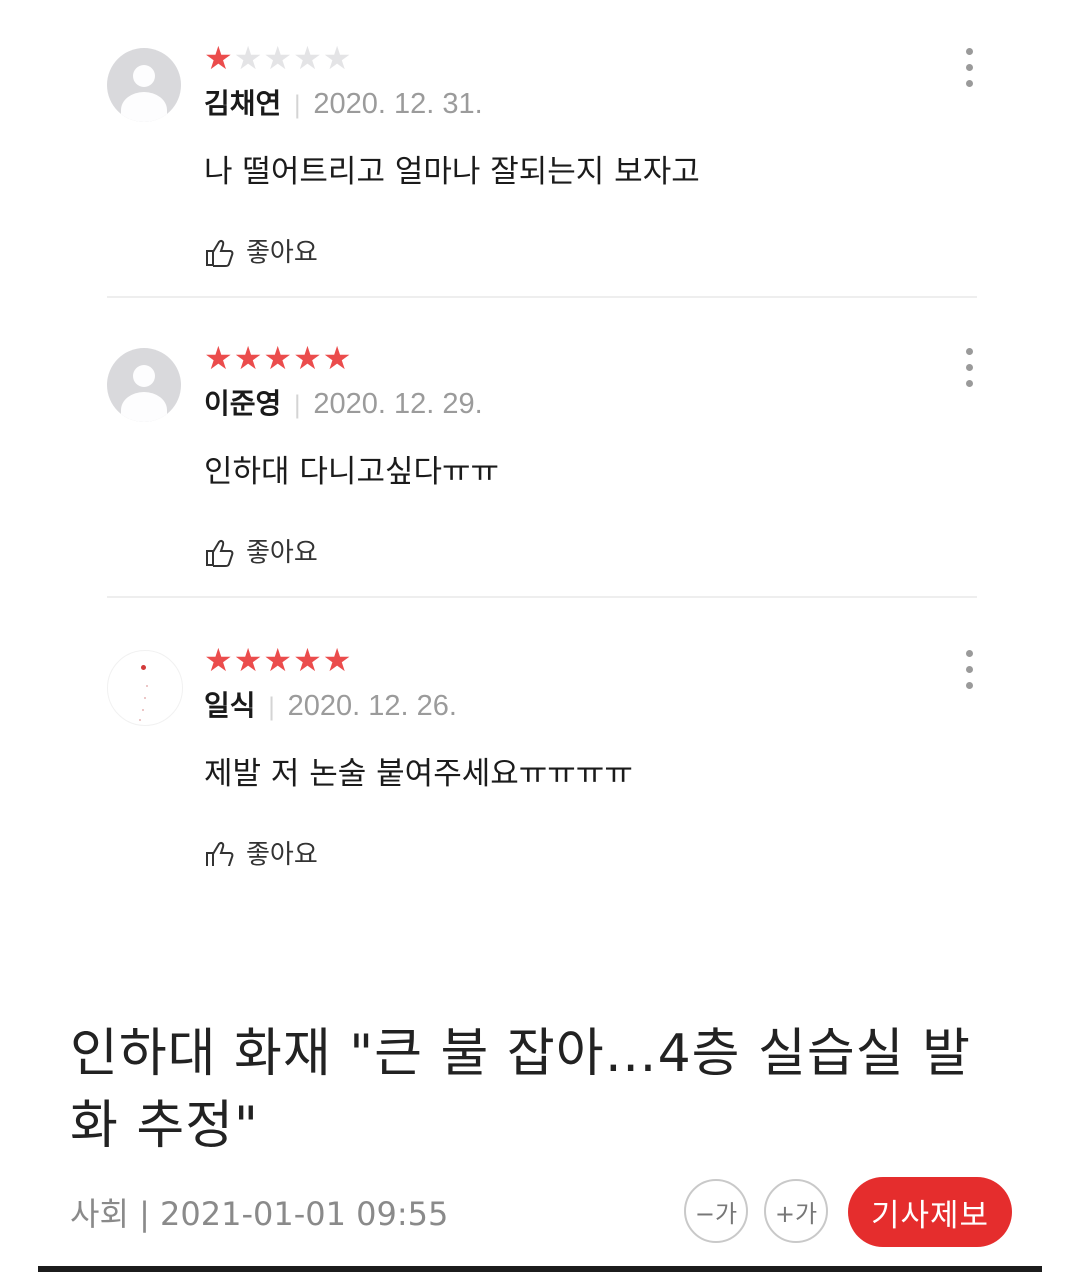 The width and height of the screenshot is (1080, 1272). I want to click on article-datetime: 2021-01-01 09:55, so click(304, 1214).